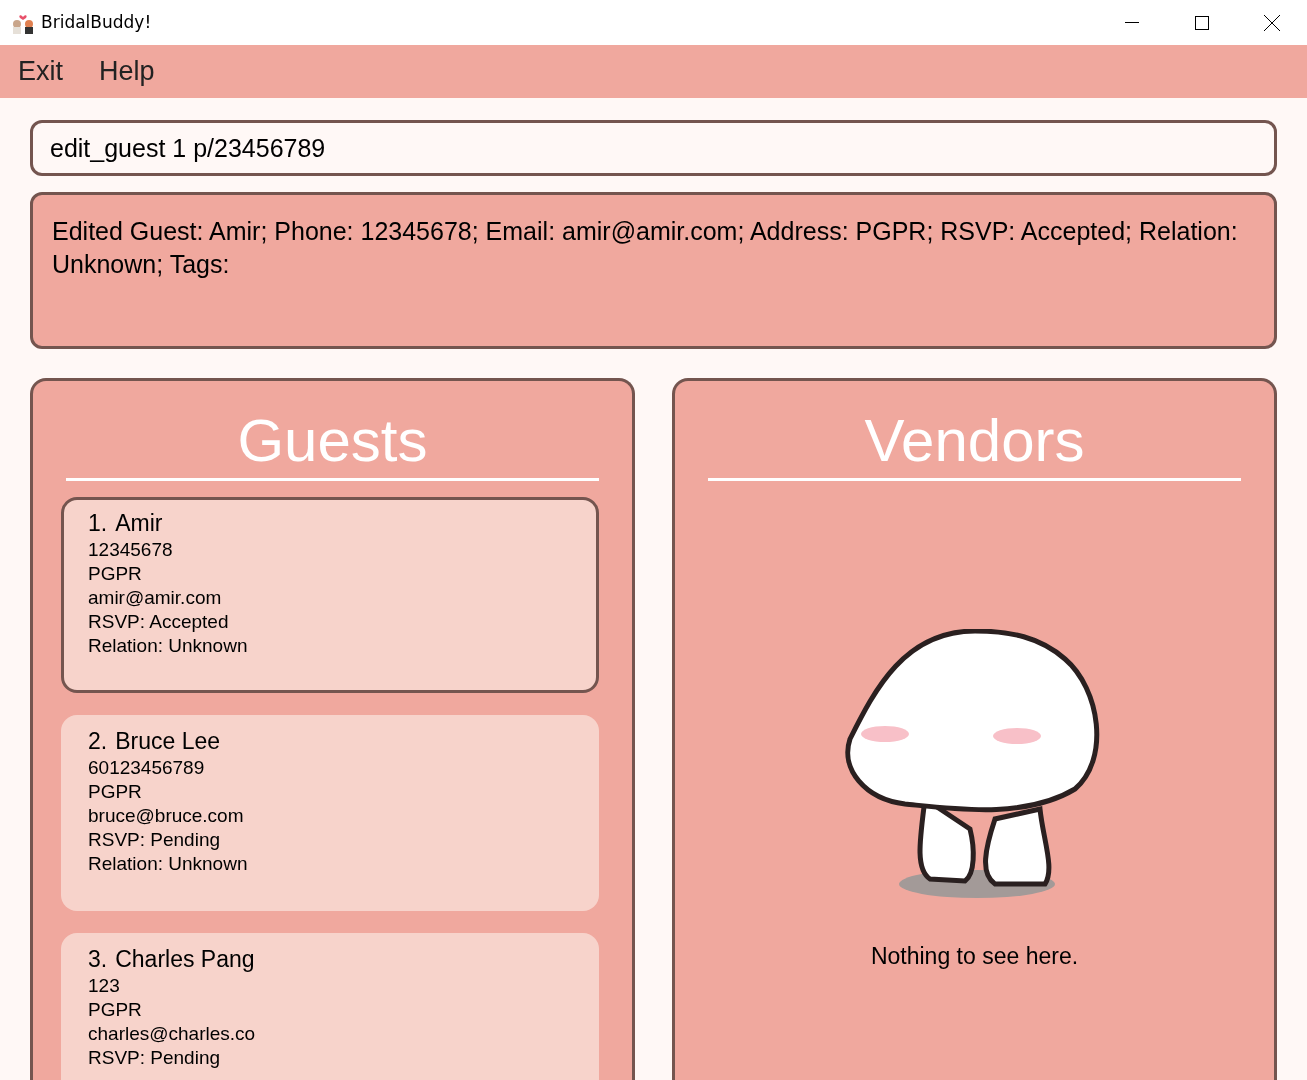  What do you see at coordinates (1132, 22) in the screenshot?
I see `minimize-icon` at bounding box center [1132, 22].